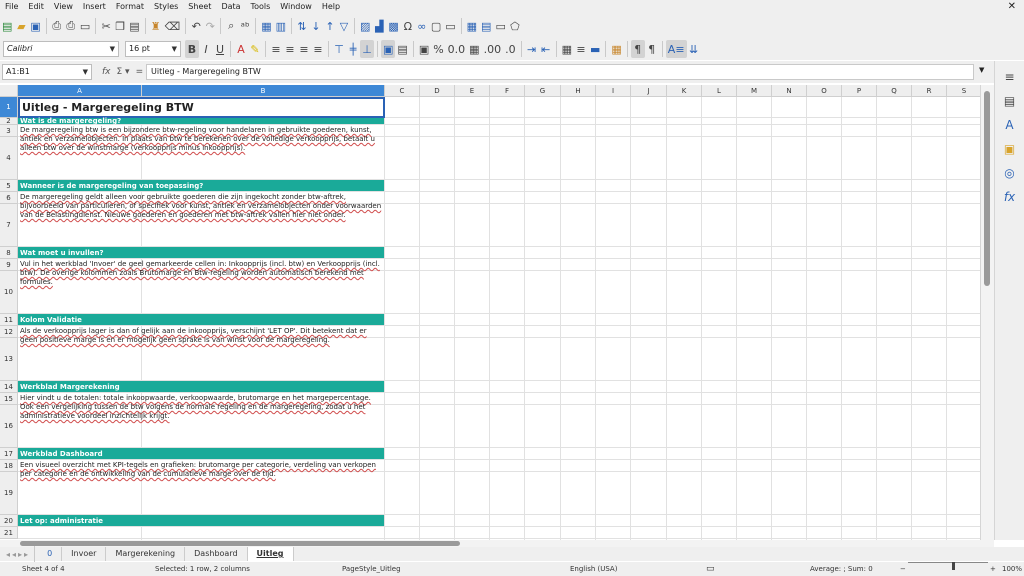 Image resolution: width=1024 pixels, height=576 pixels. Describe the element at coordinates (637, 49) in the screenshot. I see `left-to-right-icon: ¶` at that location.